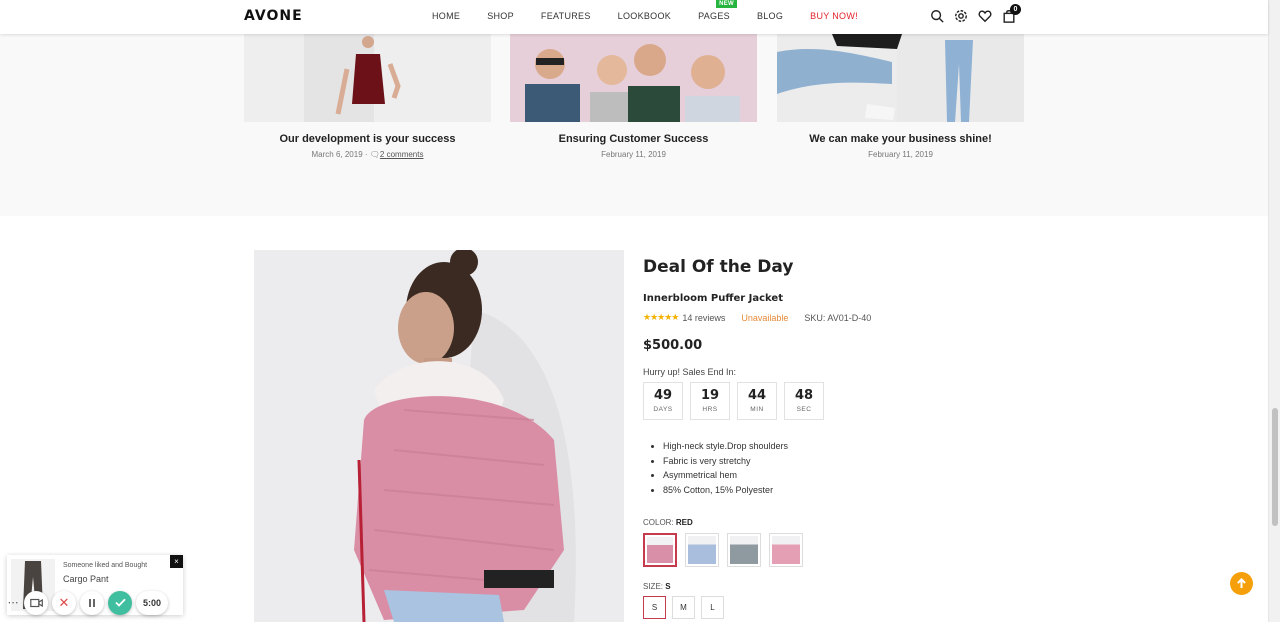 The image size is (1280, 622). I want to click on countdown-days: 49 DAYS, so click(663, 401).